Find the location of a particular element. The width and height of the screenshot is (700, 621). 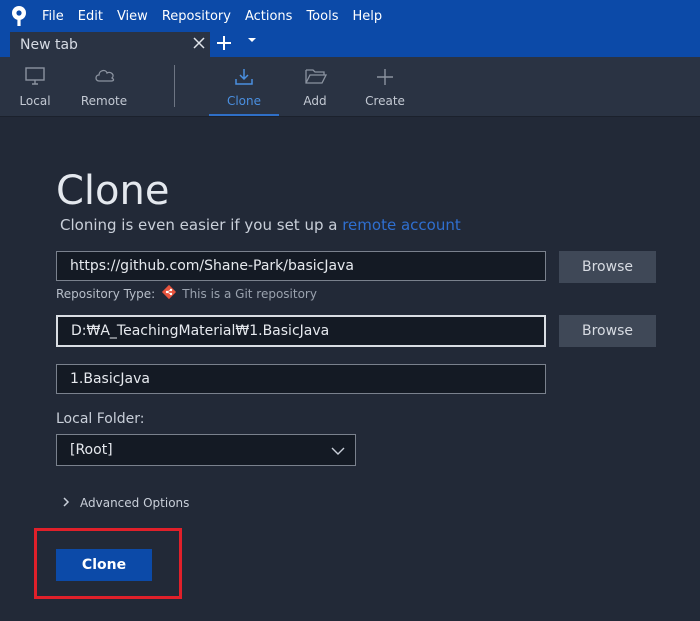

menu-actions: Actions is located at coordinates (269, 16).